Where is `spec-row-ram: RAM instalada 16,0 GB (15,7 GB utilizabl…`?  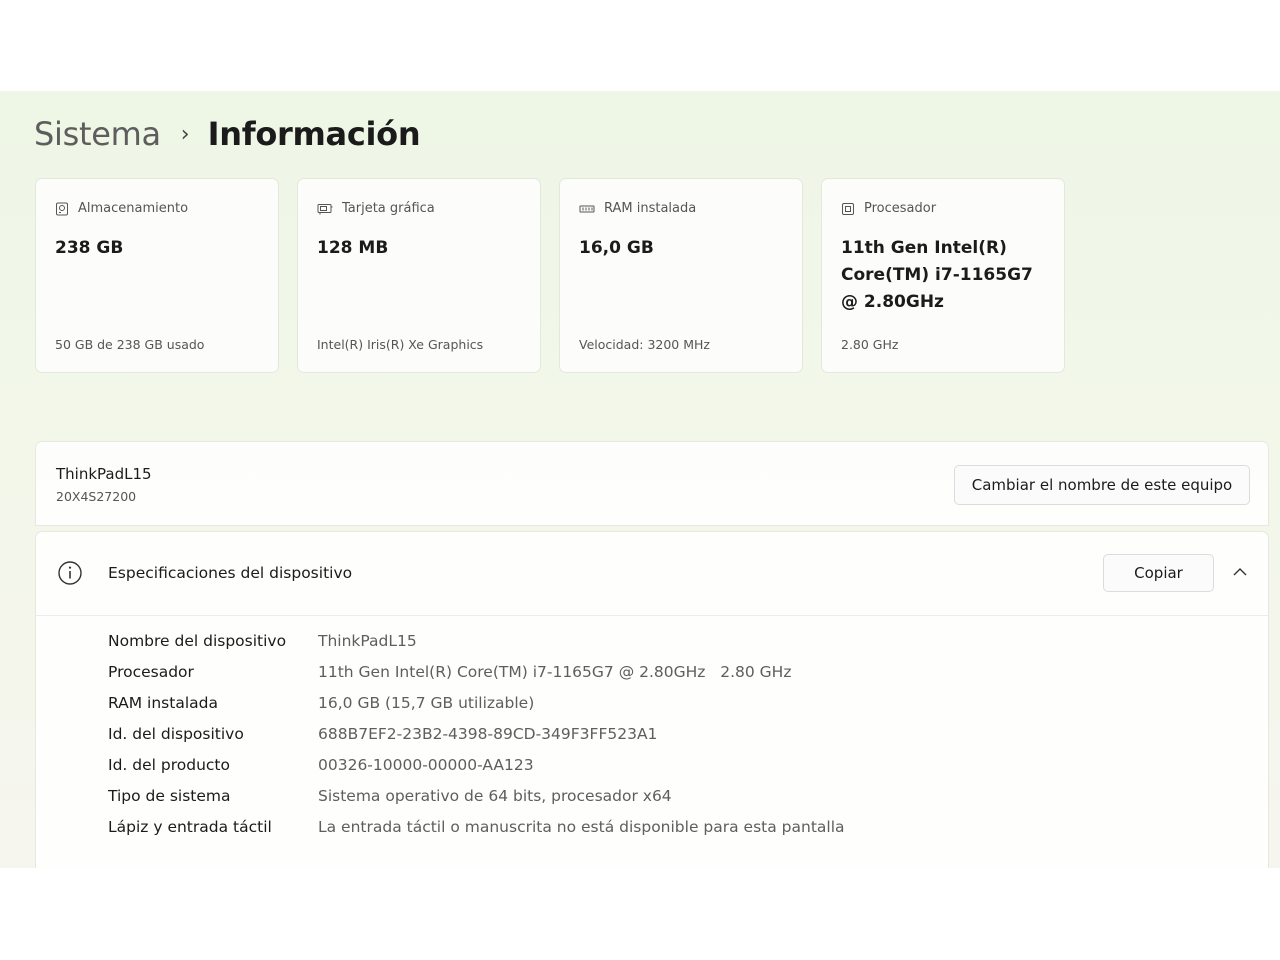
spec-row-ram: RAM instalada 16,0 GB (15,7 GB utilizabl… is located at coordinates (321, 702).